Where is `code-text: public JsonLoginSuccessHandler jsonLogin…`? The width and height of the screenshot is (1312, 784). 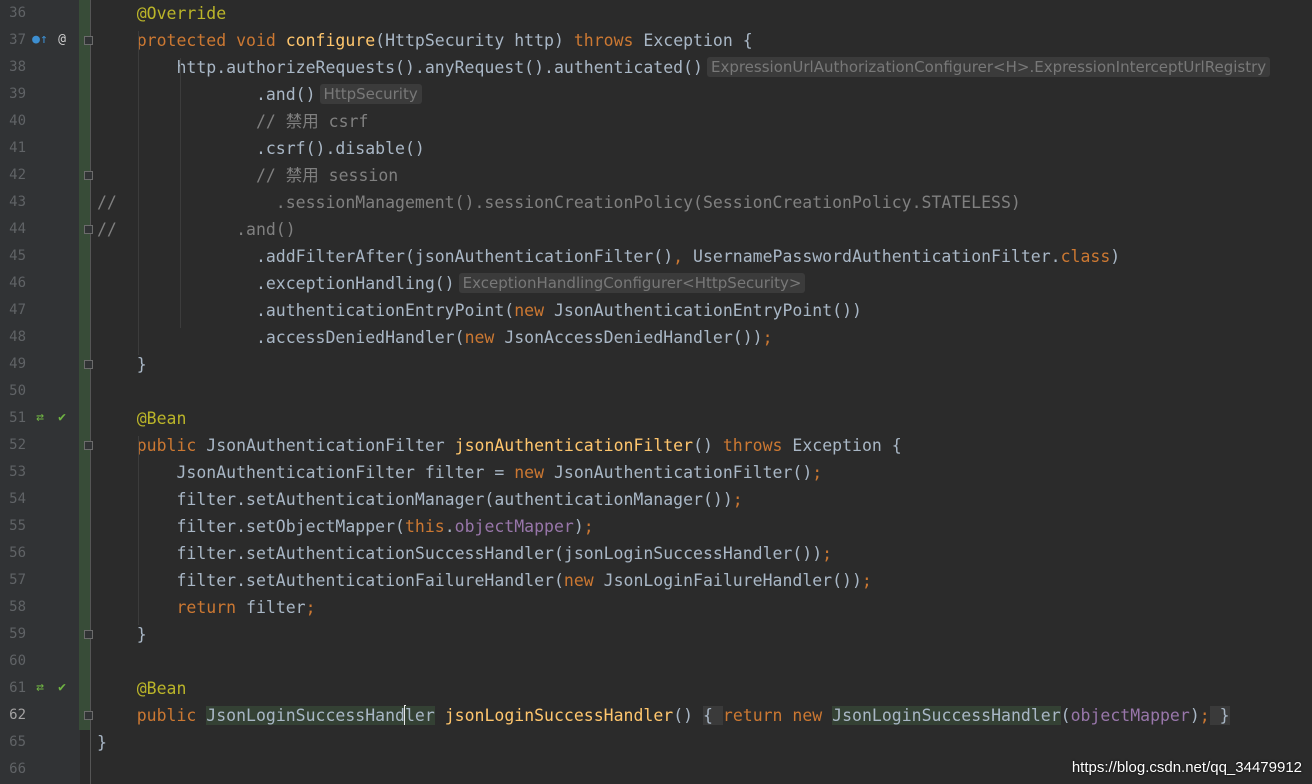
code-text: public JsonLoginSuccessHandler jsonLogin… is located at coordinates (663, 715).